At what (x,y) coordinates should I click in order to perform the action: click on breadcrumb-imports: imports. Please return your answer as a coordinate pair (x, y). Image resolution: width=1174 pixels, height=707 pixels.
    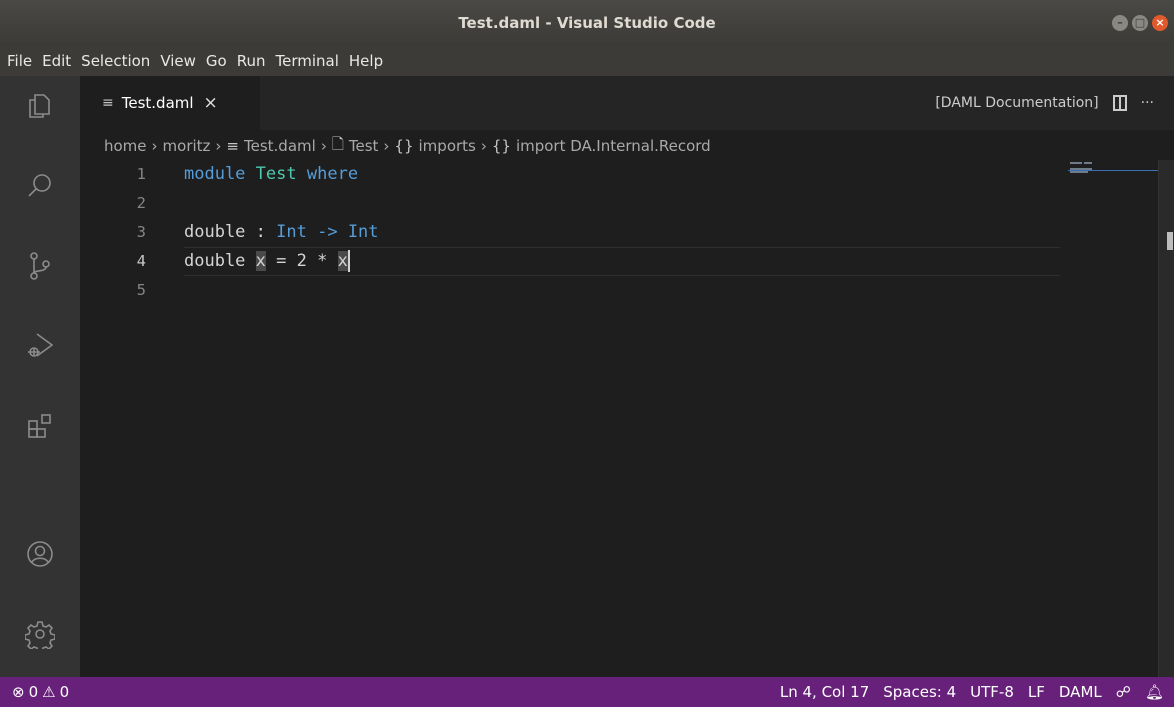
    Looking at the image, I should click on (447, 146).